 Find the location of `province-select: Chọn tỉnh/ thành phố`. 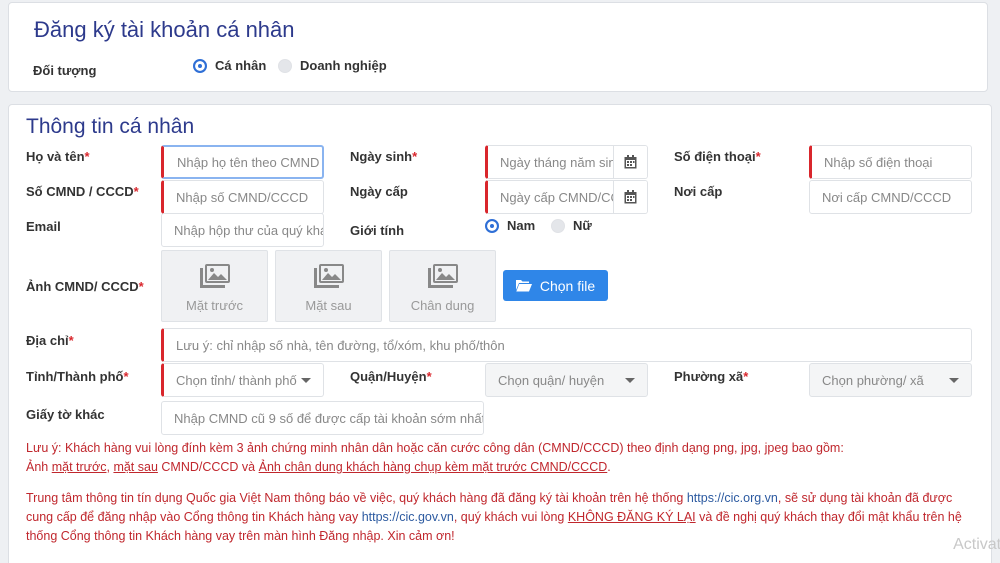

province-select: Chọn tỉnh/ thành phố is located at coordinates (242, 380).